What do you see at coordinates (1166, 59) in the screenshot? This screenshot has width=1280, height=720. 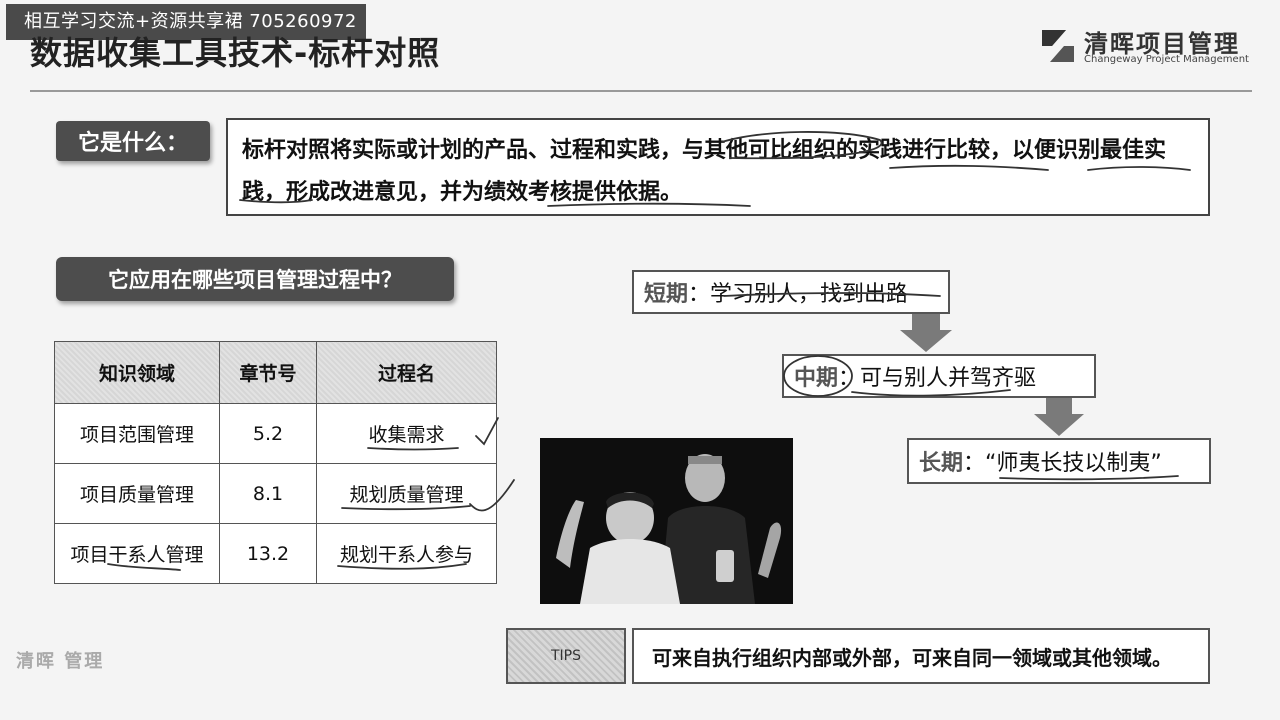 I see `logo-subtitle: Changeway Project Management` at bounding box center [1166, 59].